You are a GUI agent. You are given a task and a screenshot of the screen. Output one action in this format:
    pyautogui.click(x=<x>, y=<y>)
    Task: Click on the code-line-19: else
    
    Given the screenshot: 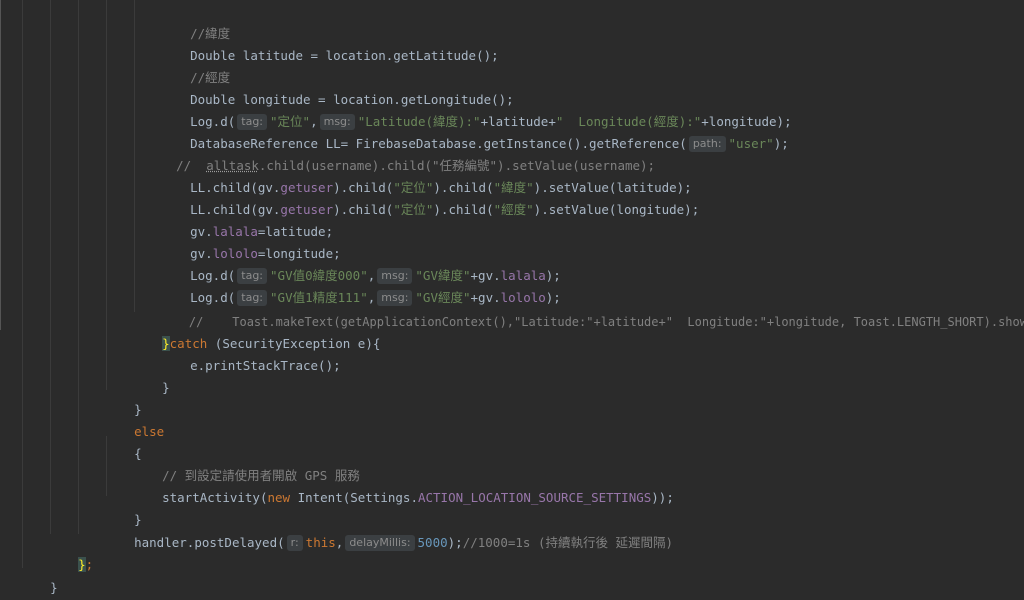 What is the action you would take?
    pyautogui.click(x=134, y=419)
    